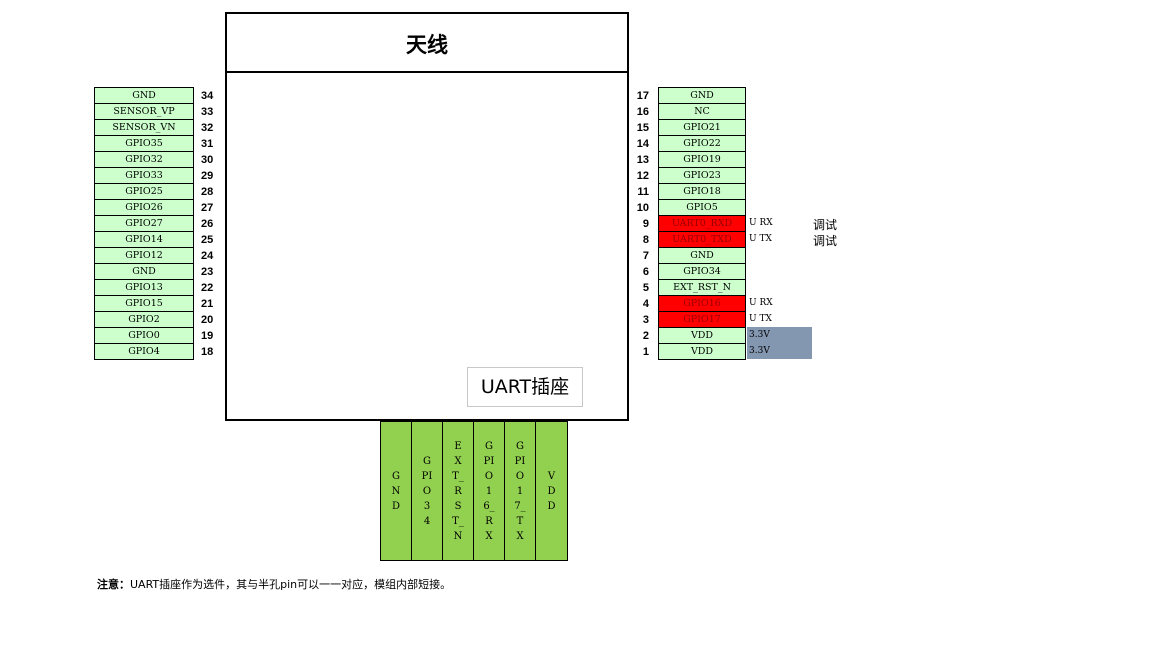 This screenshot has width=1152, height=648. What do you see at coordinates (207, 144) in the screenshot?
I see `left-pin-number: 31` at bounding box center [207, 144].